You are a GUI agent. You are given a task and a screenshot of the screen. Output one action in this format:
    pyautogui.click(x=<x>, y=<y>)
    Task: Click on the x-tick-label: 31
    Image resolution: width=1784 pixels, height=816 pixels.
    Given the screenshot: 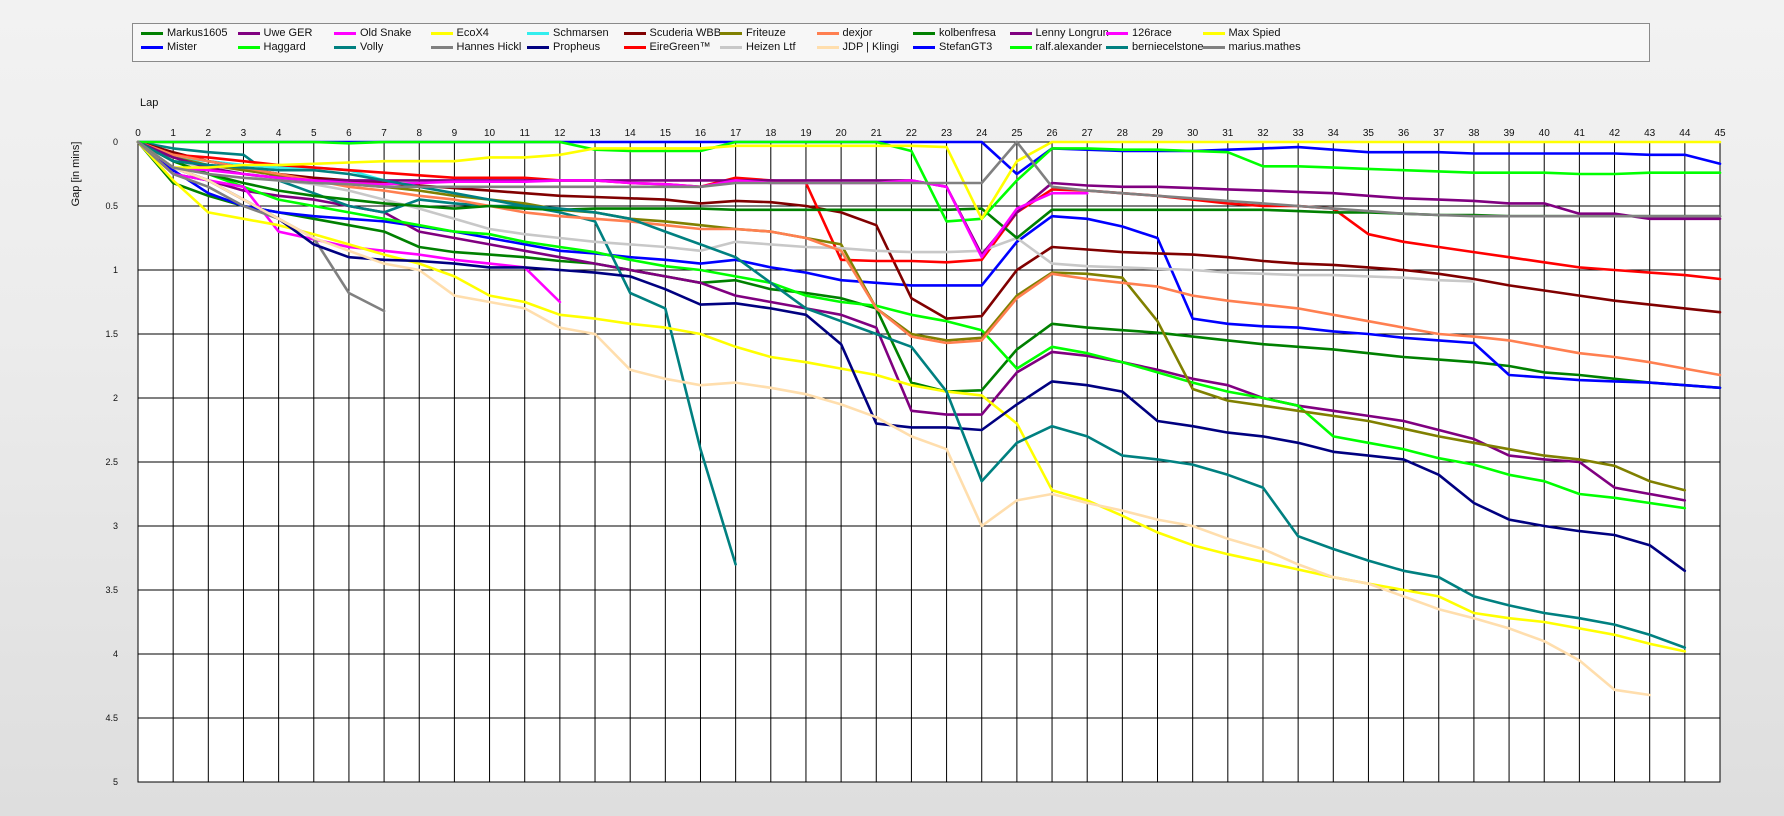 What is the action you would take?
    pyautogui.click(x=1228, y=133)
    